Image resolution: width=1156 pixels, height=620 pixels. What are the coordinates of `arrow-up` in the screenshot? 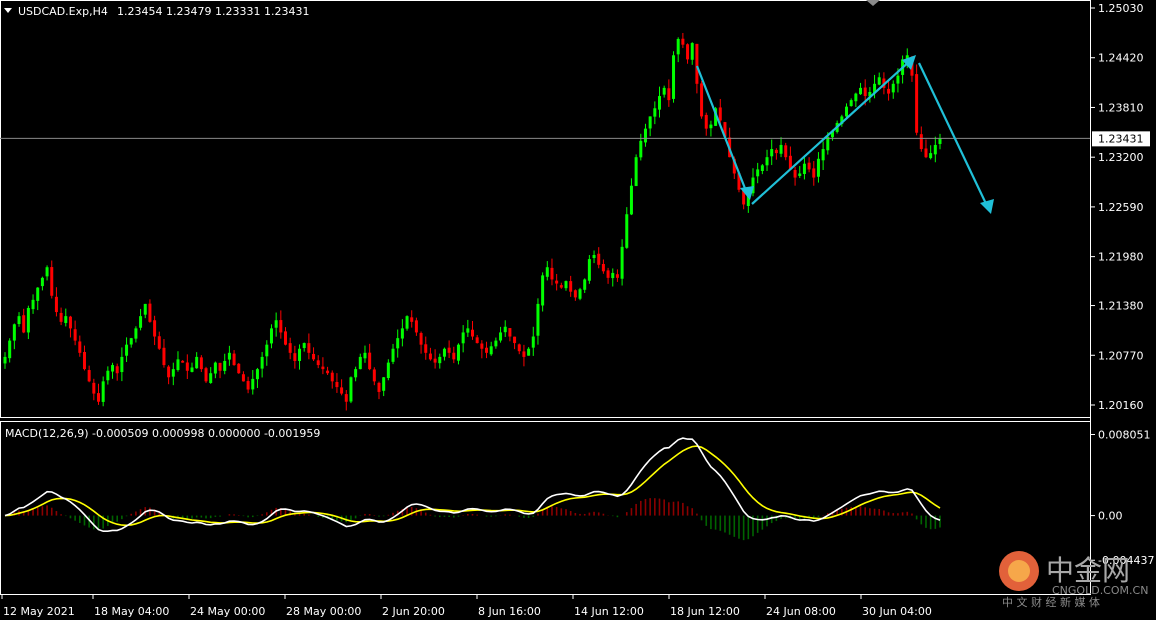 It's located at (831, 132).